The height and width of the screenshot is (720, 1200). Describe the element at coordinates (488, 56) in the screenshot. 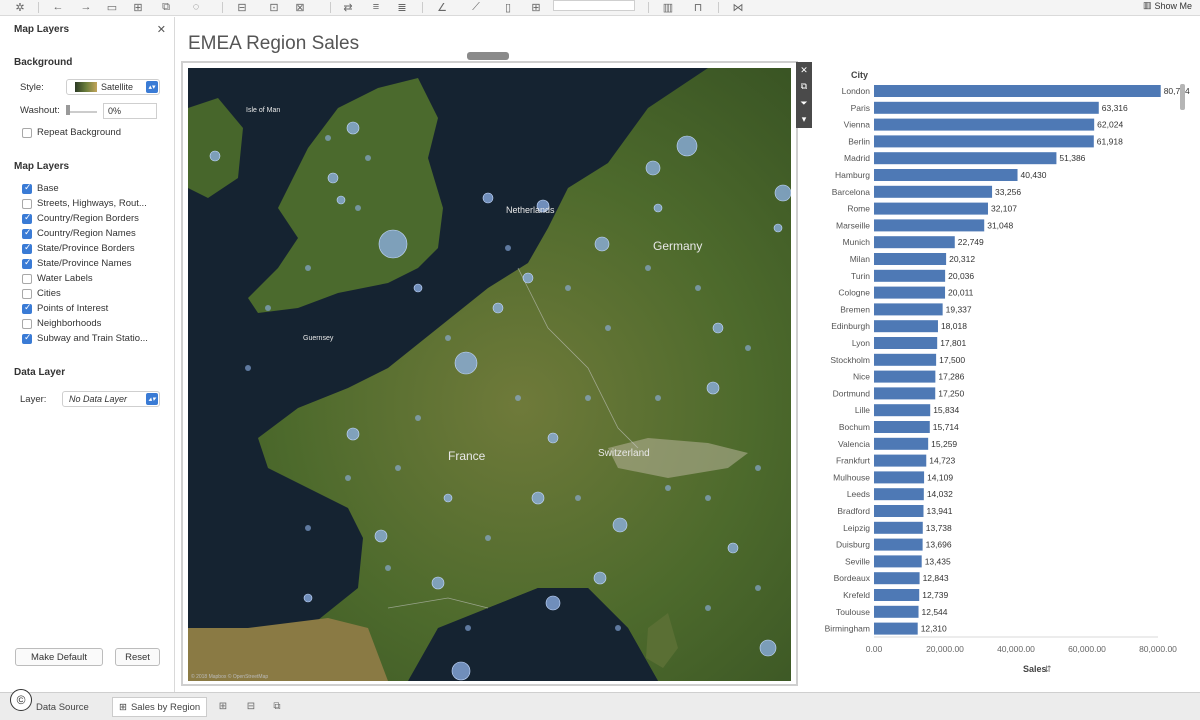

I see `drag-handle` at that location.